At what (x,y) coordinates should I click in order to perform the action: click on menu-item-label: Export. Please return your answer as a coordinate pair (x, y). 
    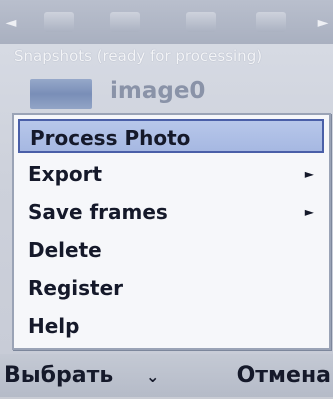
    Looking at the image, I should click on (65, 174).